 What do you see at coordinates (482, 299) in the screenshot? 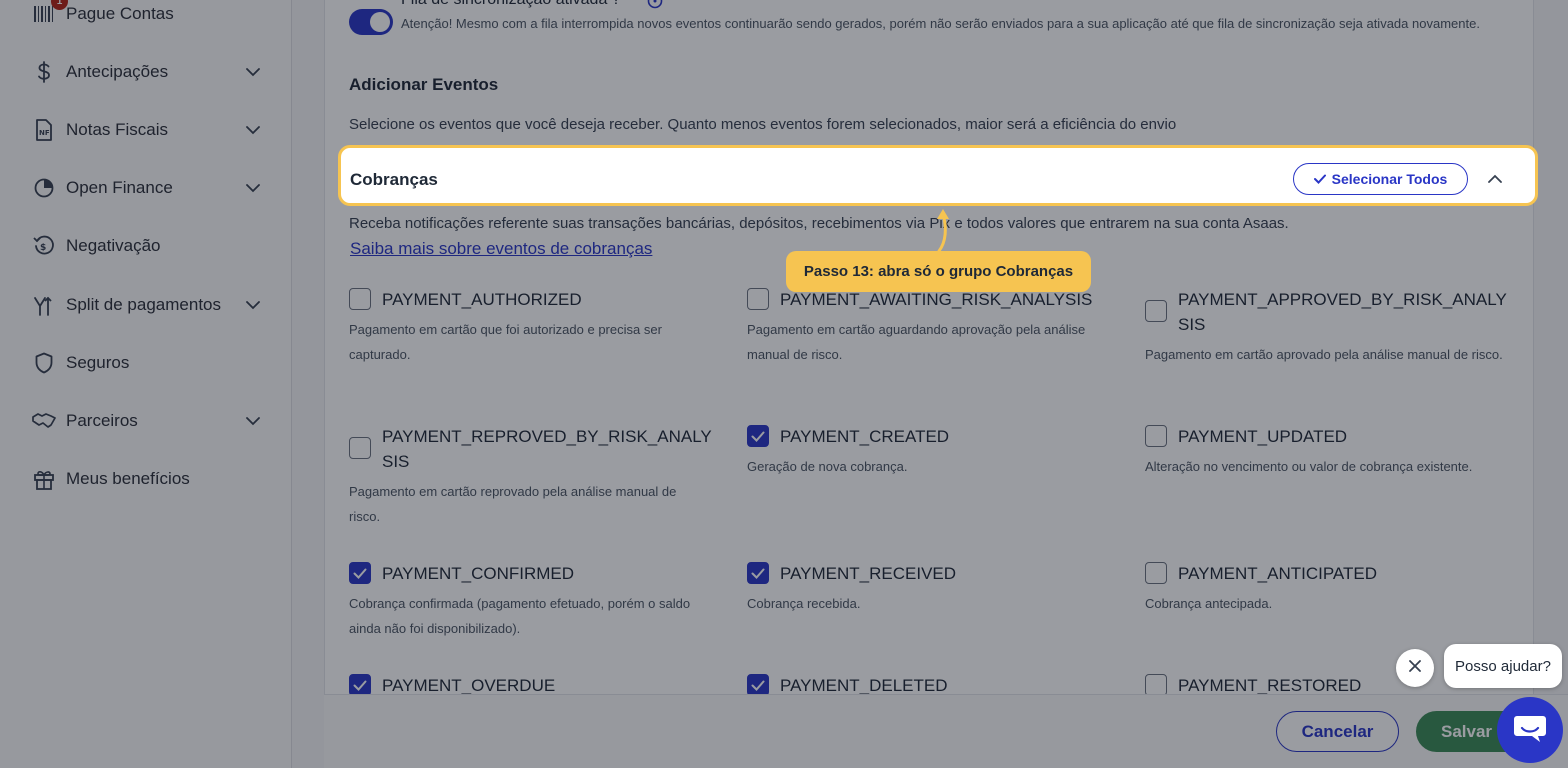
I see `event-name: PAYMENT_AUTHORIZED` at bounding box center [482, 299].